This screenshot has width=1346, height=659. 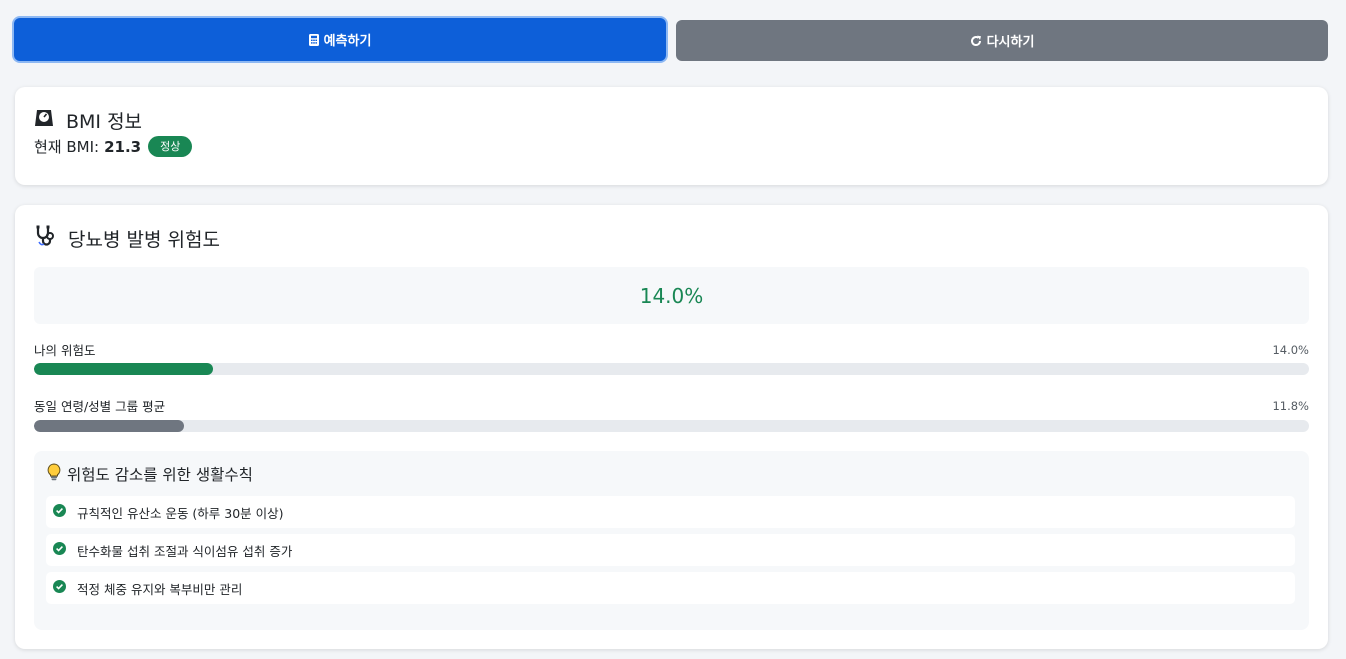 What do you see at coordinates (65, 350) in the screenshot?
I see `my-risk-label: 나의 위험도` at bounding box center [65, 350].